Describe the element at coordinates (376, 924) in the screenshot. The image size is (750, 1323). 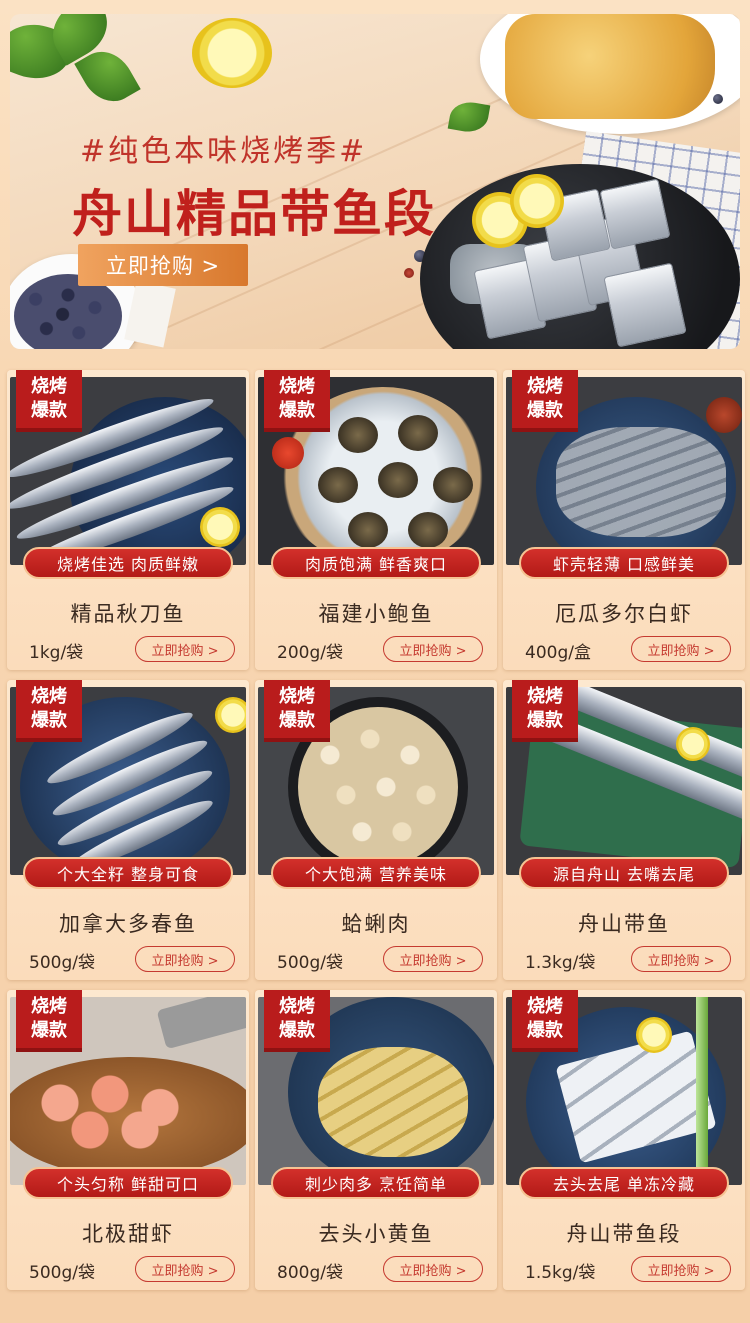
I see `product-name: 蛤蜊肉` at that location.